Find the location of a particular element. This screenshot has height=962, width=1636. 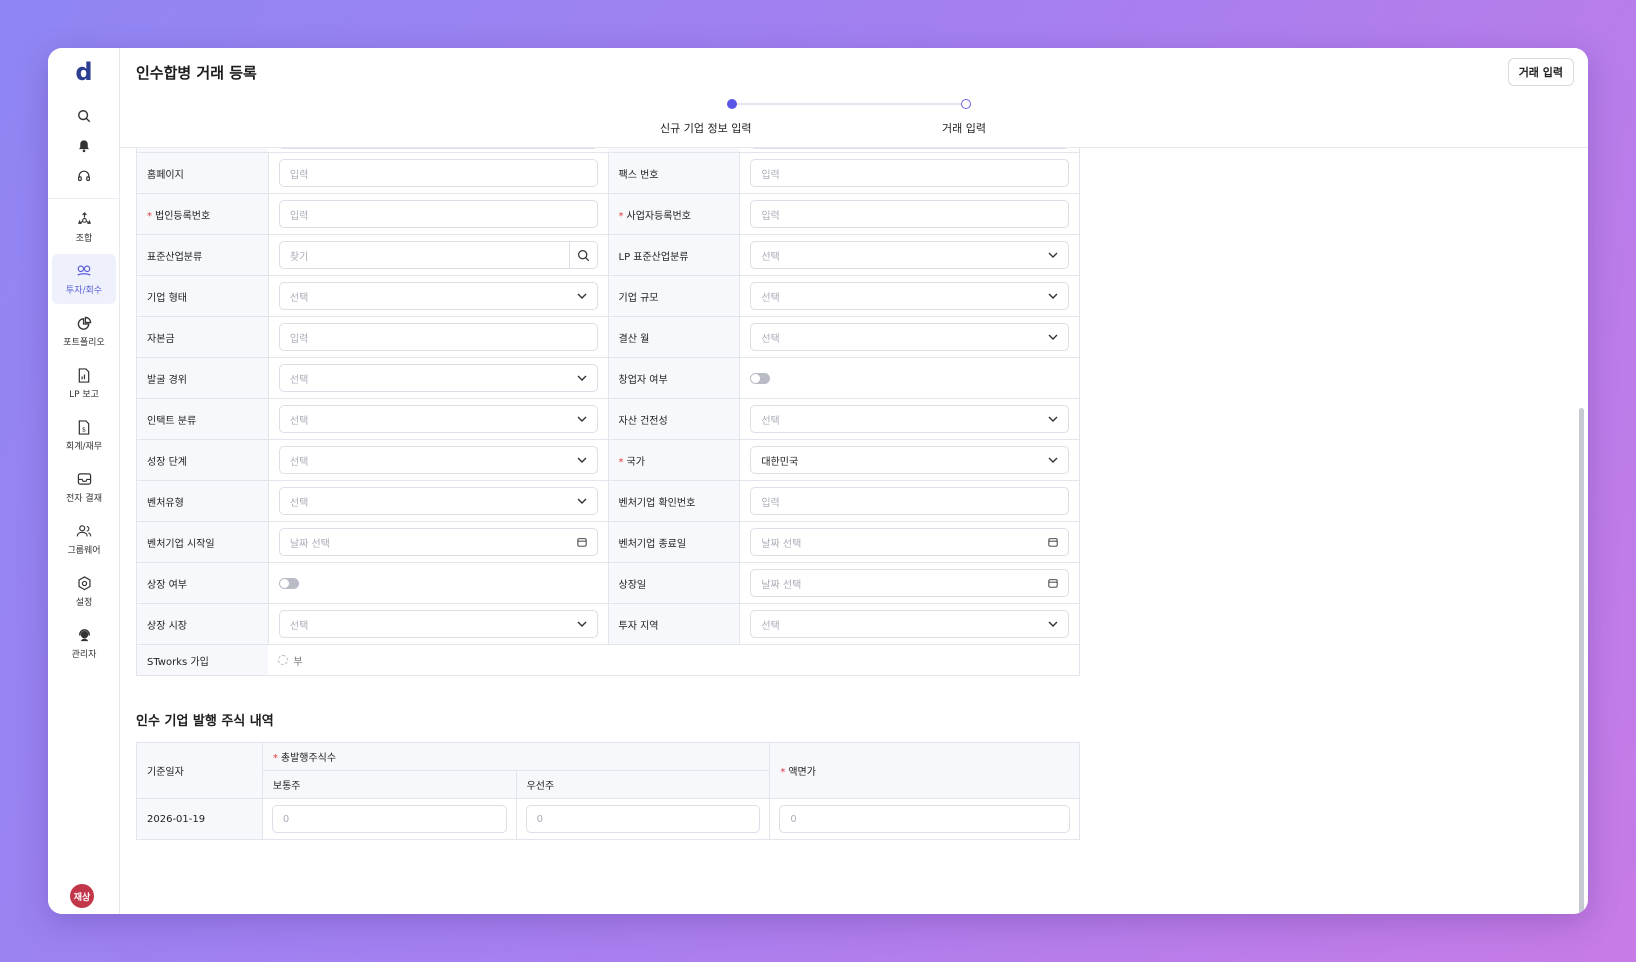

step-1-label: 신규 기업 정보 입력 is located at coordinates (705, 128).